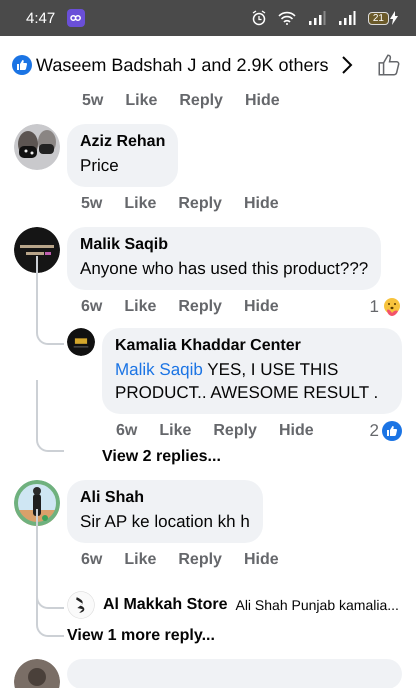  Describe the element at coordinates (123, 142) in the screenshot. I see `author-name: Aziz Rehan` at that location.